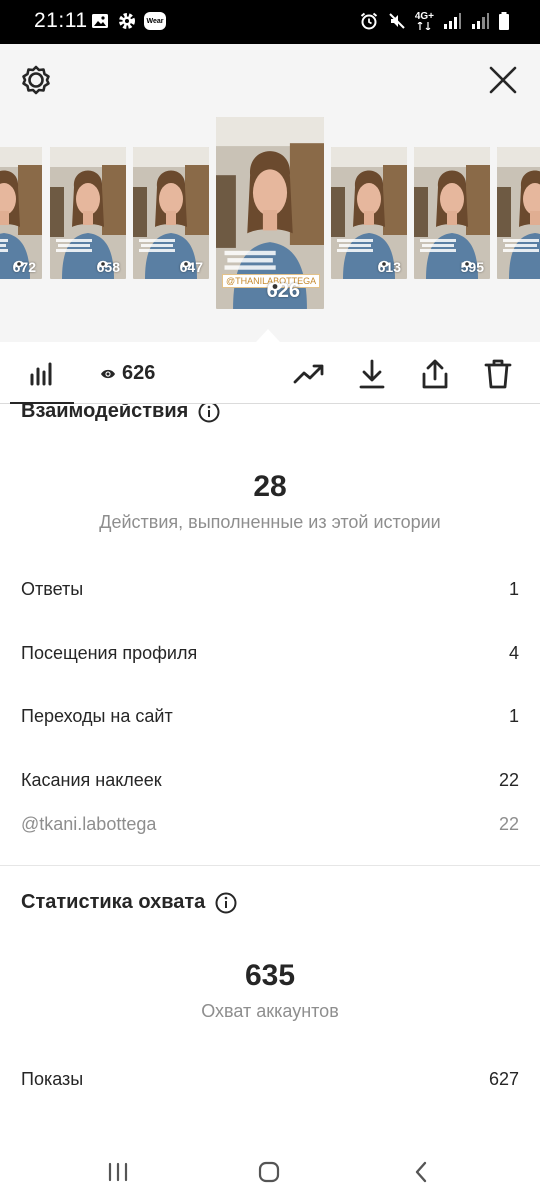  I want to click on share-button, so click(435, 374).